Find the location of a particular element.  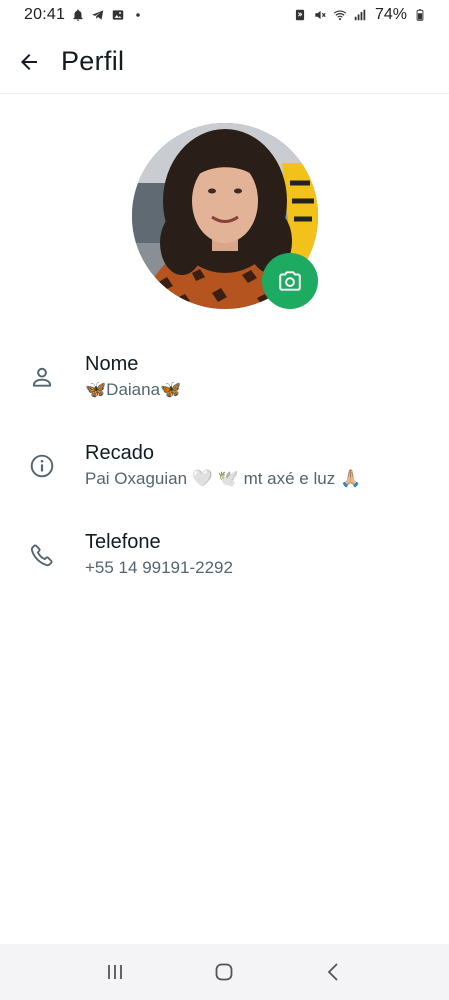

change-photo-button is located at coordinates (290, 281).